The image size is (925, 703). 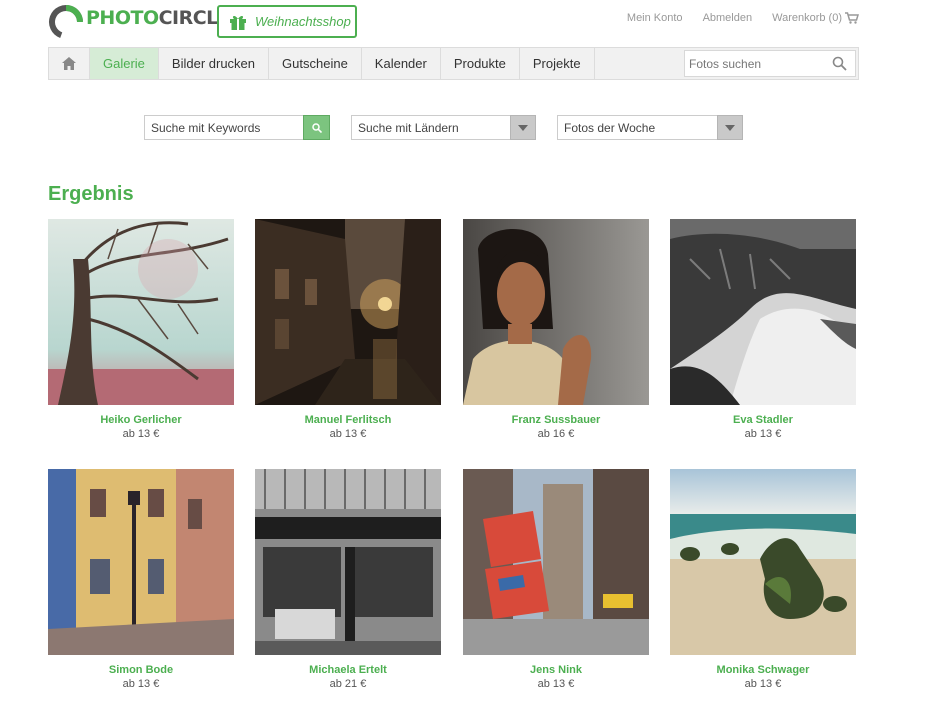 I want to click on photographer-name: Simon Bode, so click(x=141, y=670).